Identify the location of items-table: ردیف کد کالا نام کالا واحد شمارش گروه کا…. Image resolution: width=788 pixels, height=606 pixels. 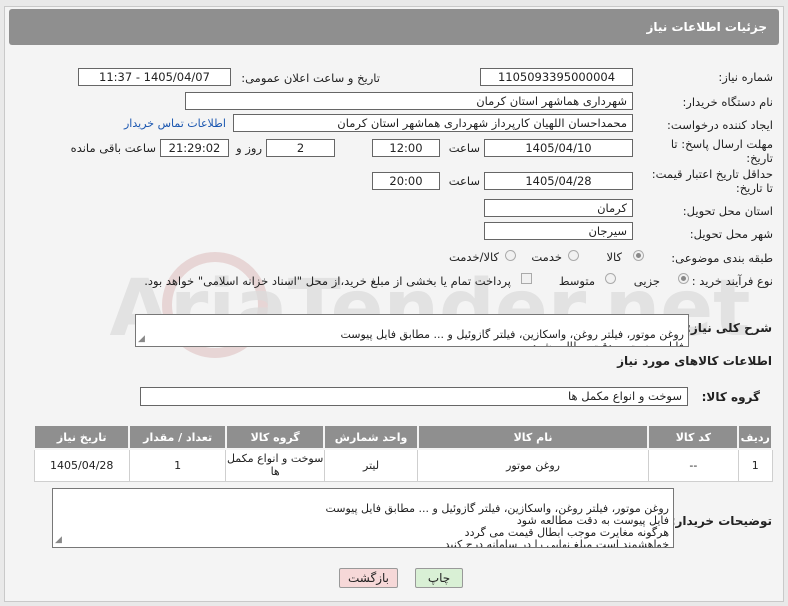
(402, 453).